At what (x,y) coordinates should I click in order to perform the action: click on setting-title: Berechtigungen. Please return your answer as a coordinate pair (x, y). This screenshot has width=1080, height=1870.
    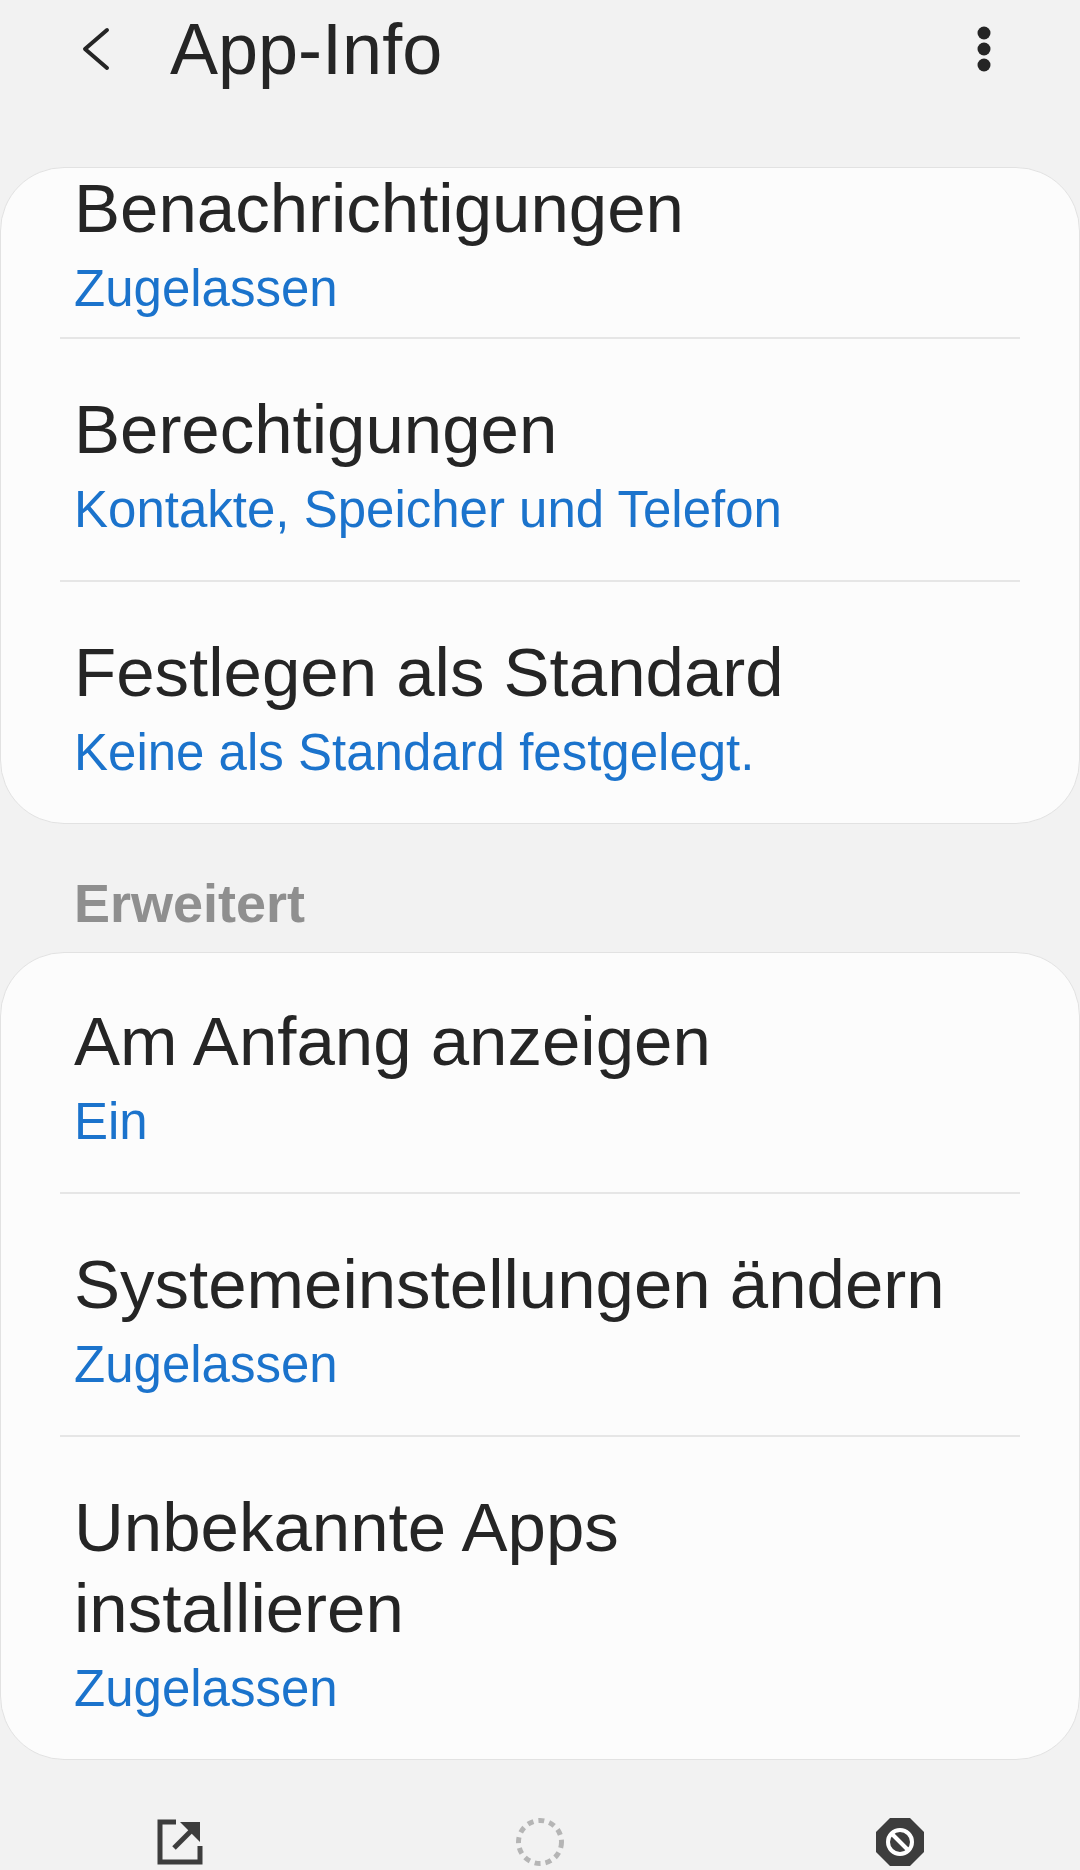
    Looking at the image, I should click on (316, 430).